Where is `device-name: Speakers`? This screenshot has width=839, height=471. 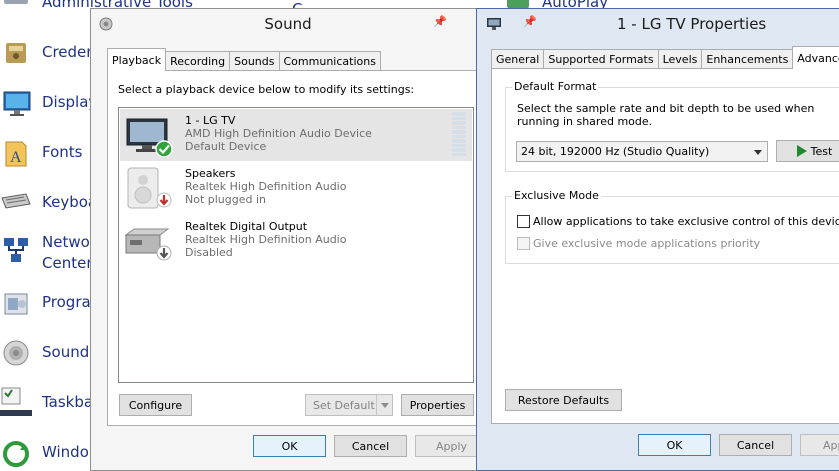 device-name: Speakers is located at coordinates (210, 173).